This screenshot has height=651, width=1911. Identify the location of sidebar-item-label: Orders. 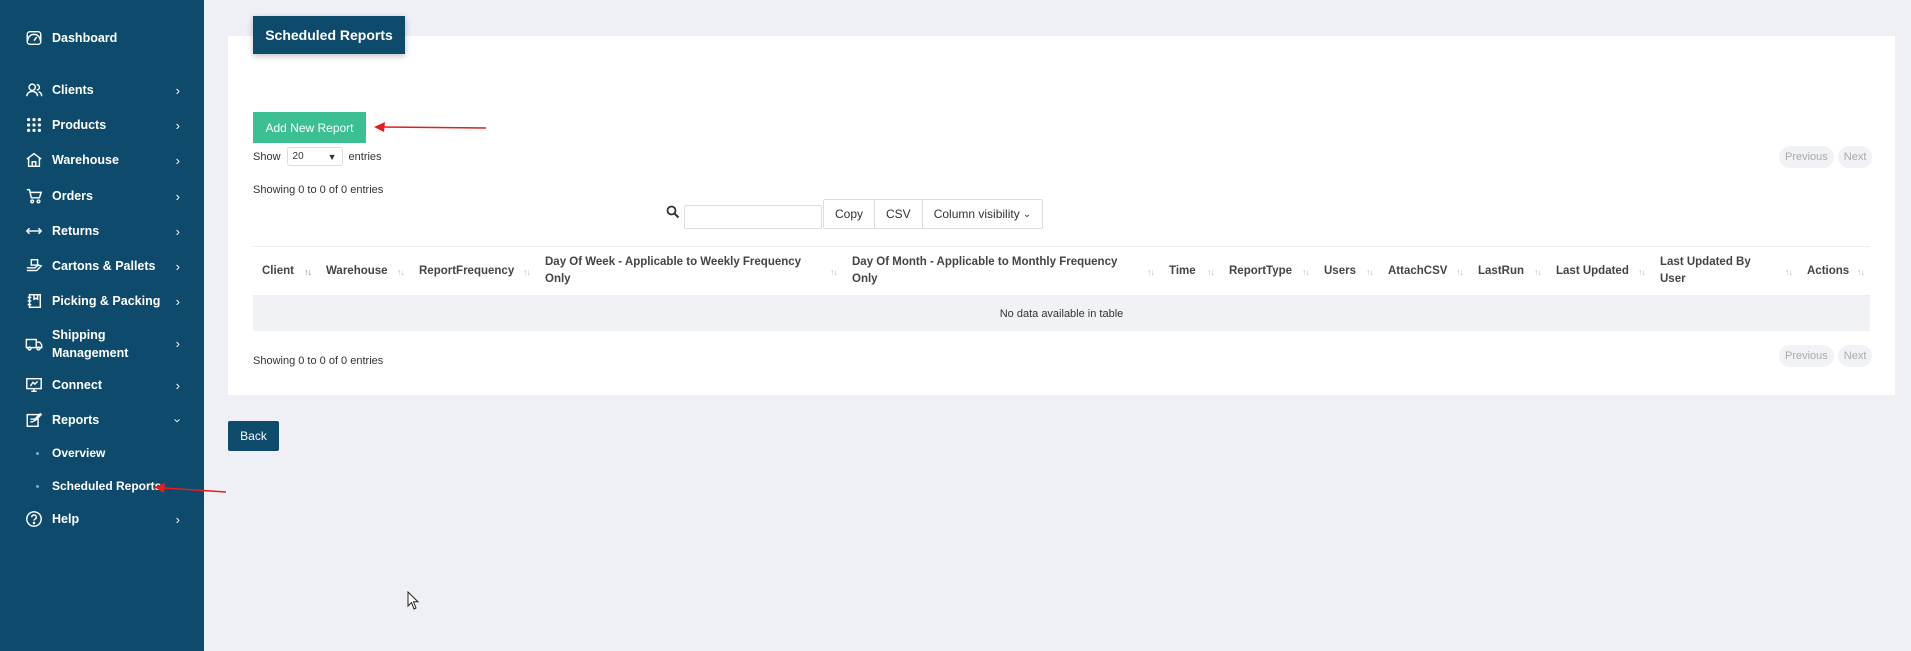
(72, 196).